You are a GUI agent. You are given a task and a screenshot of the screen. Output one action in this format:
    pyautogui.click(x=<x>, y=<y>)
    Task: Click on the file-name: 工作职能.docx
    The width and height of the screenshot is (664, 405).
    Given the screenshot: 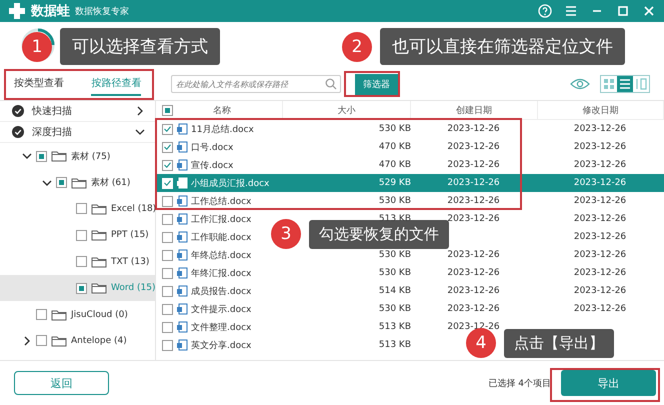 What is the action you would take?
    pyautogui.click(x=221, y=238)
    